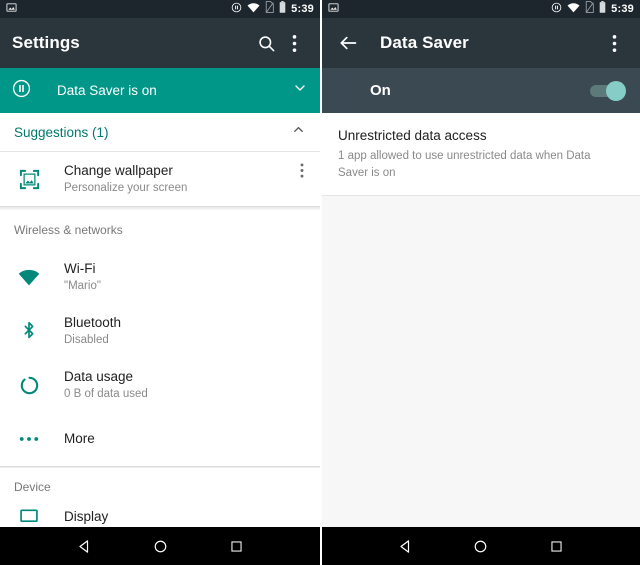 The height and width of the screenshot is (565, 640). I want to click on data-saver-switch, so click(608, 90).